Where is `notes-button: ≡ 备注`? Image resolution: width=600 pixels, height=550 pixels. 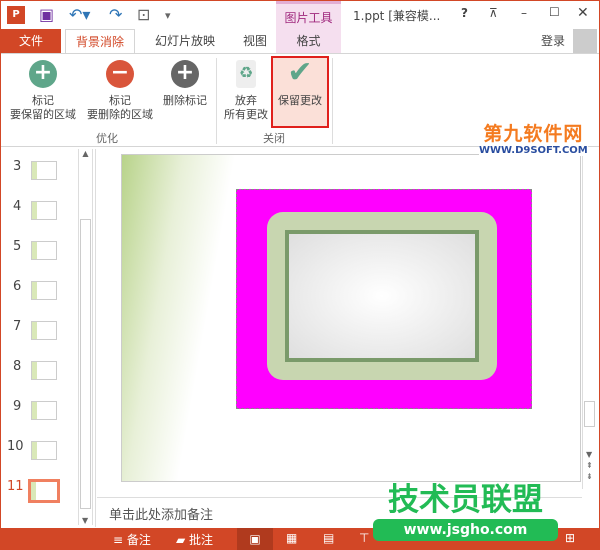
notes-button: ≡ 备注 is located at coordinates (132, 539).